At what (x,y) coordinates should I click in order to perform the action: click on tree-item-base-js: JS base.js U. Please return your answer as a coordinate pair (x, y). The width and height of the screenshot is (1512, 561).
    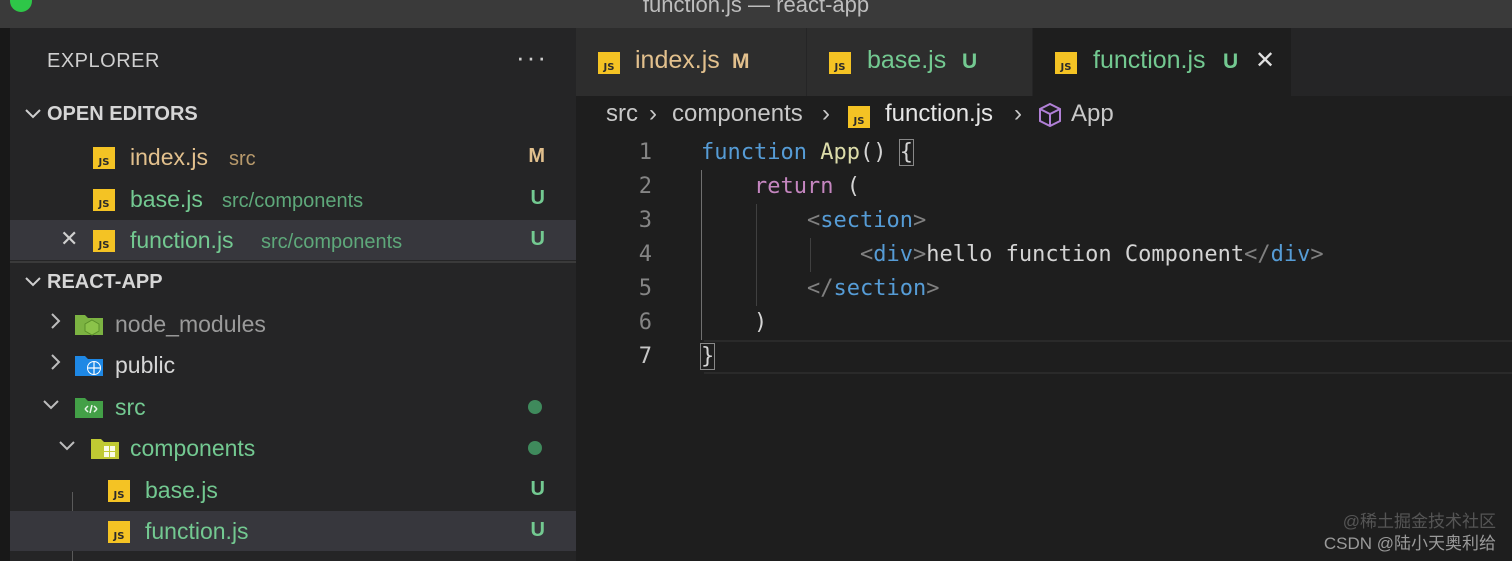
    Looking at the image, I should click on (293, 490).